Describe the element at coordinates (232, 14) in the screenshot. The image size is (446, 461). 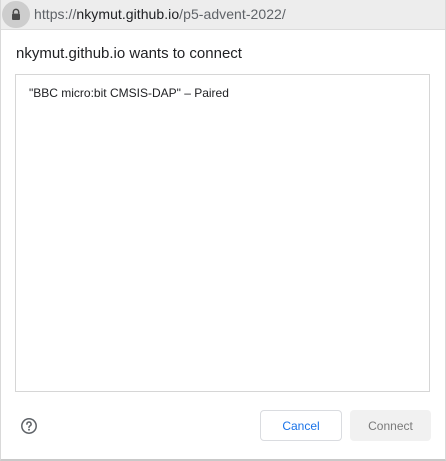
I see `url-path: /p5-advent-2022/` at that location.